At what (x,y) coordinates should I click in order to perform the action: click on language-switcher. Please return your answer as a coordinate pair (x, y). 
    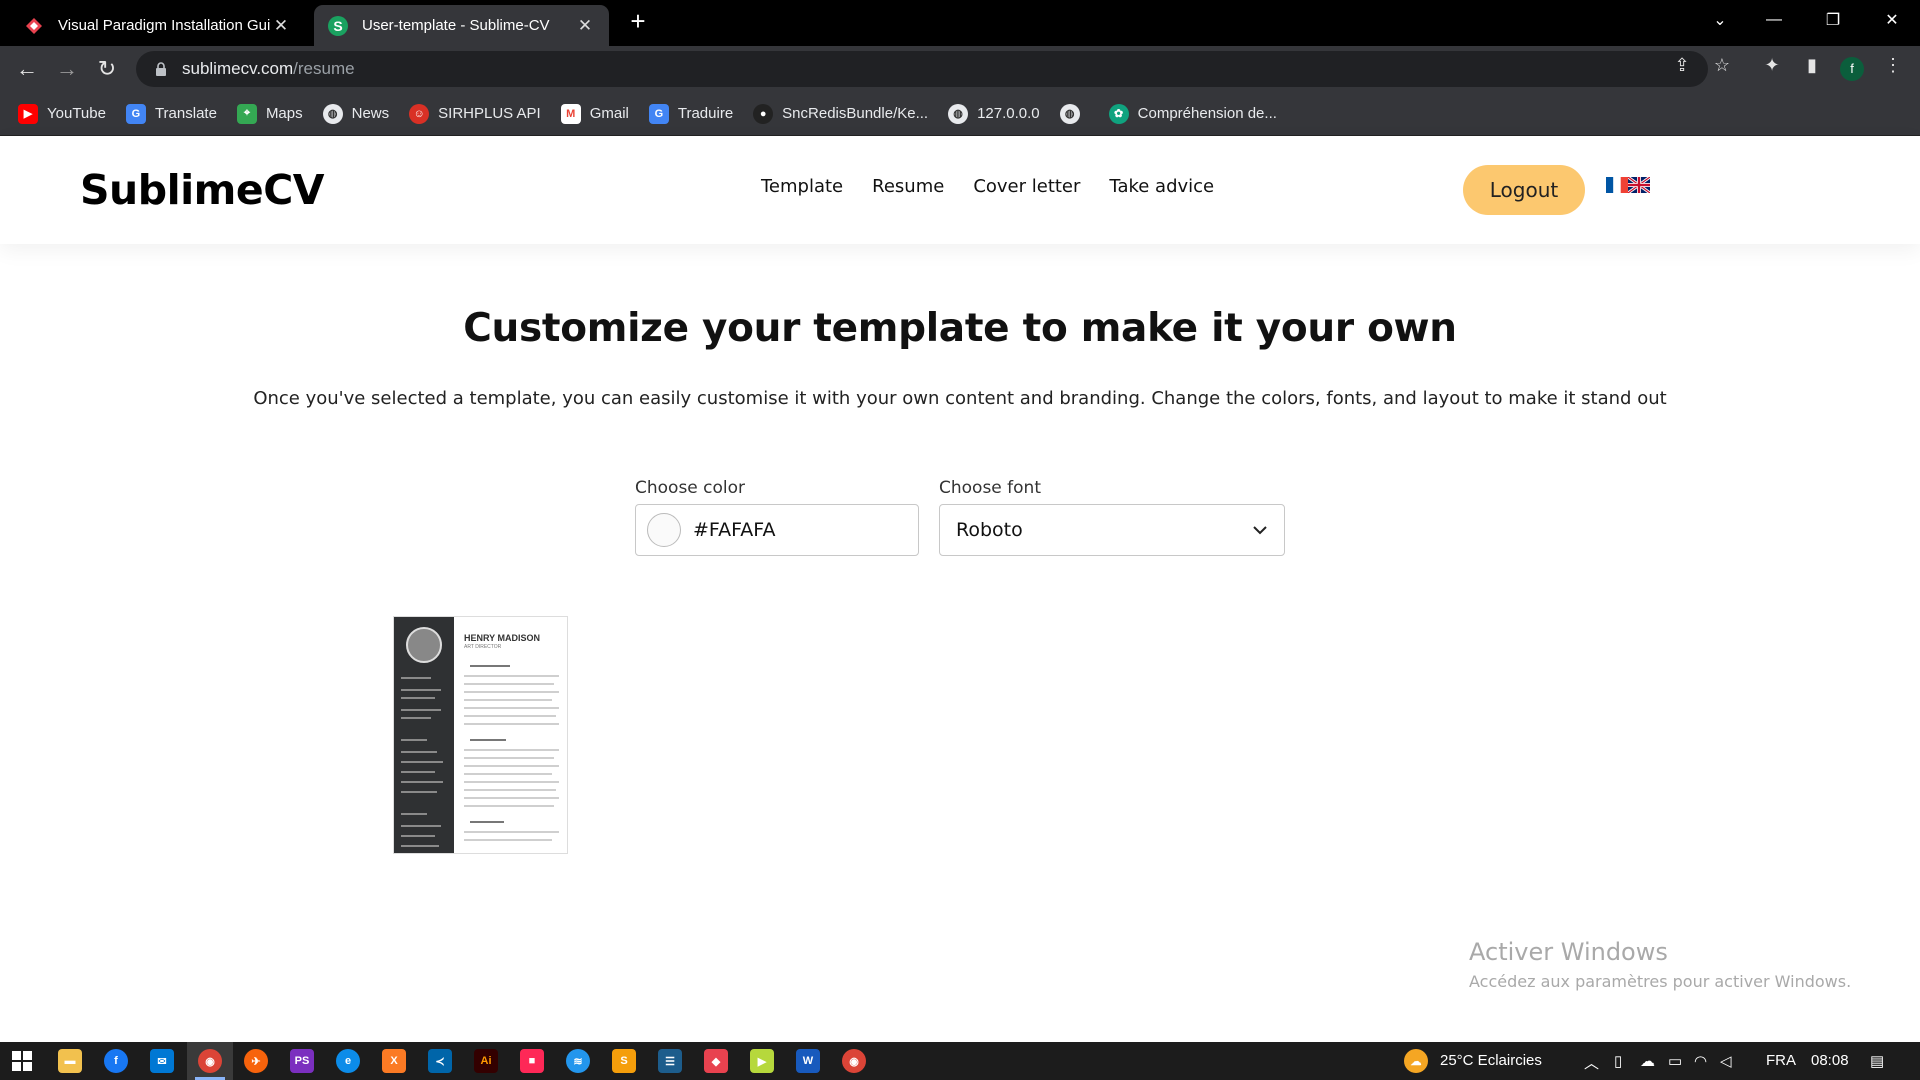
    Looking at the image, I should click on (1628, 185).